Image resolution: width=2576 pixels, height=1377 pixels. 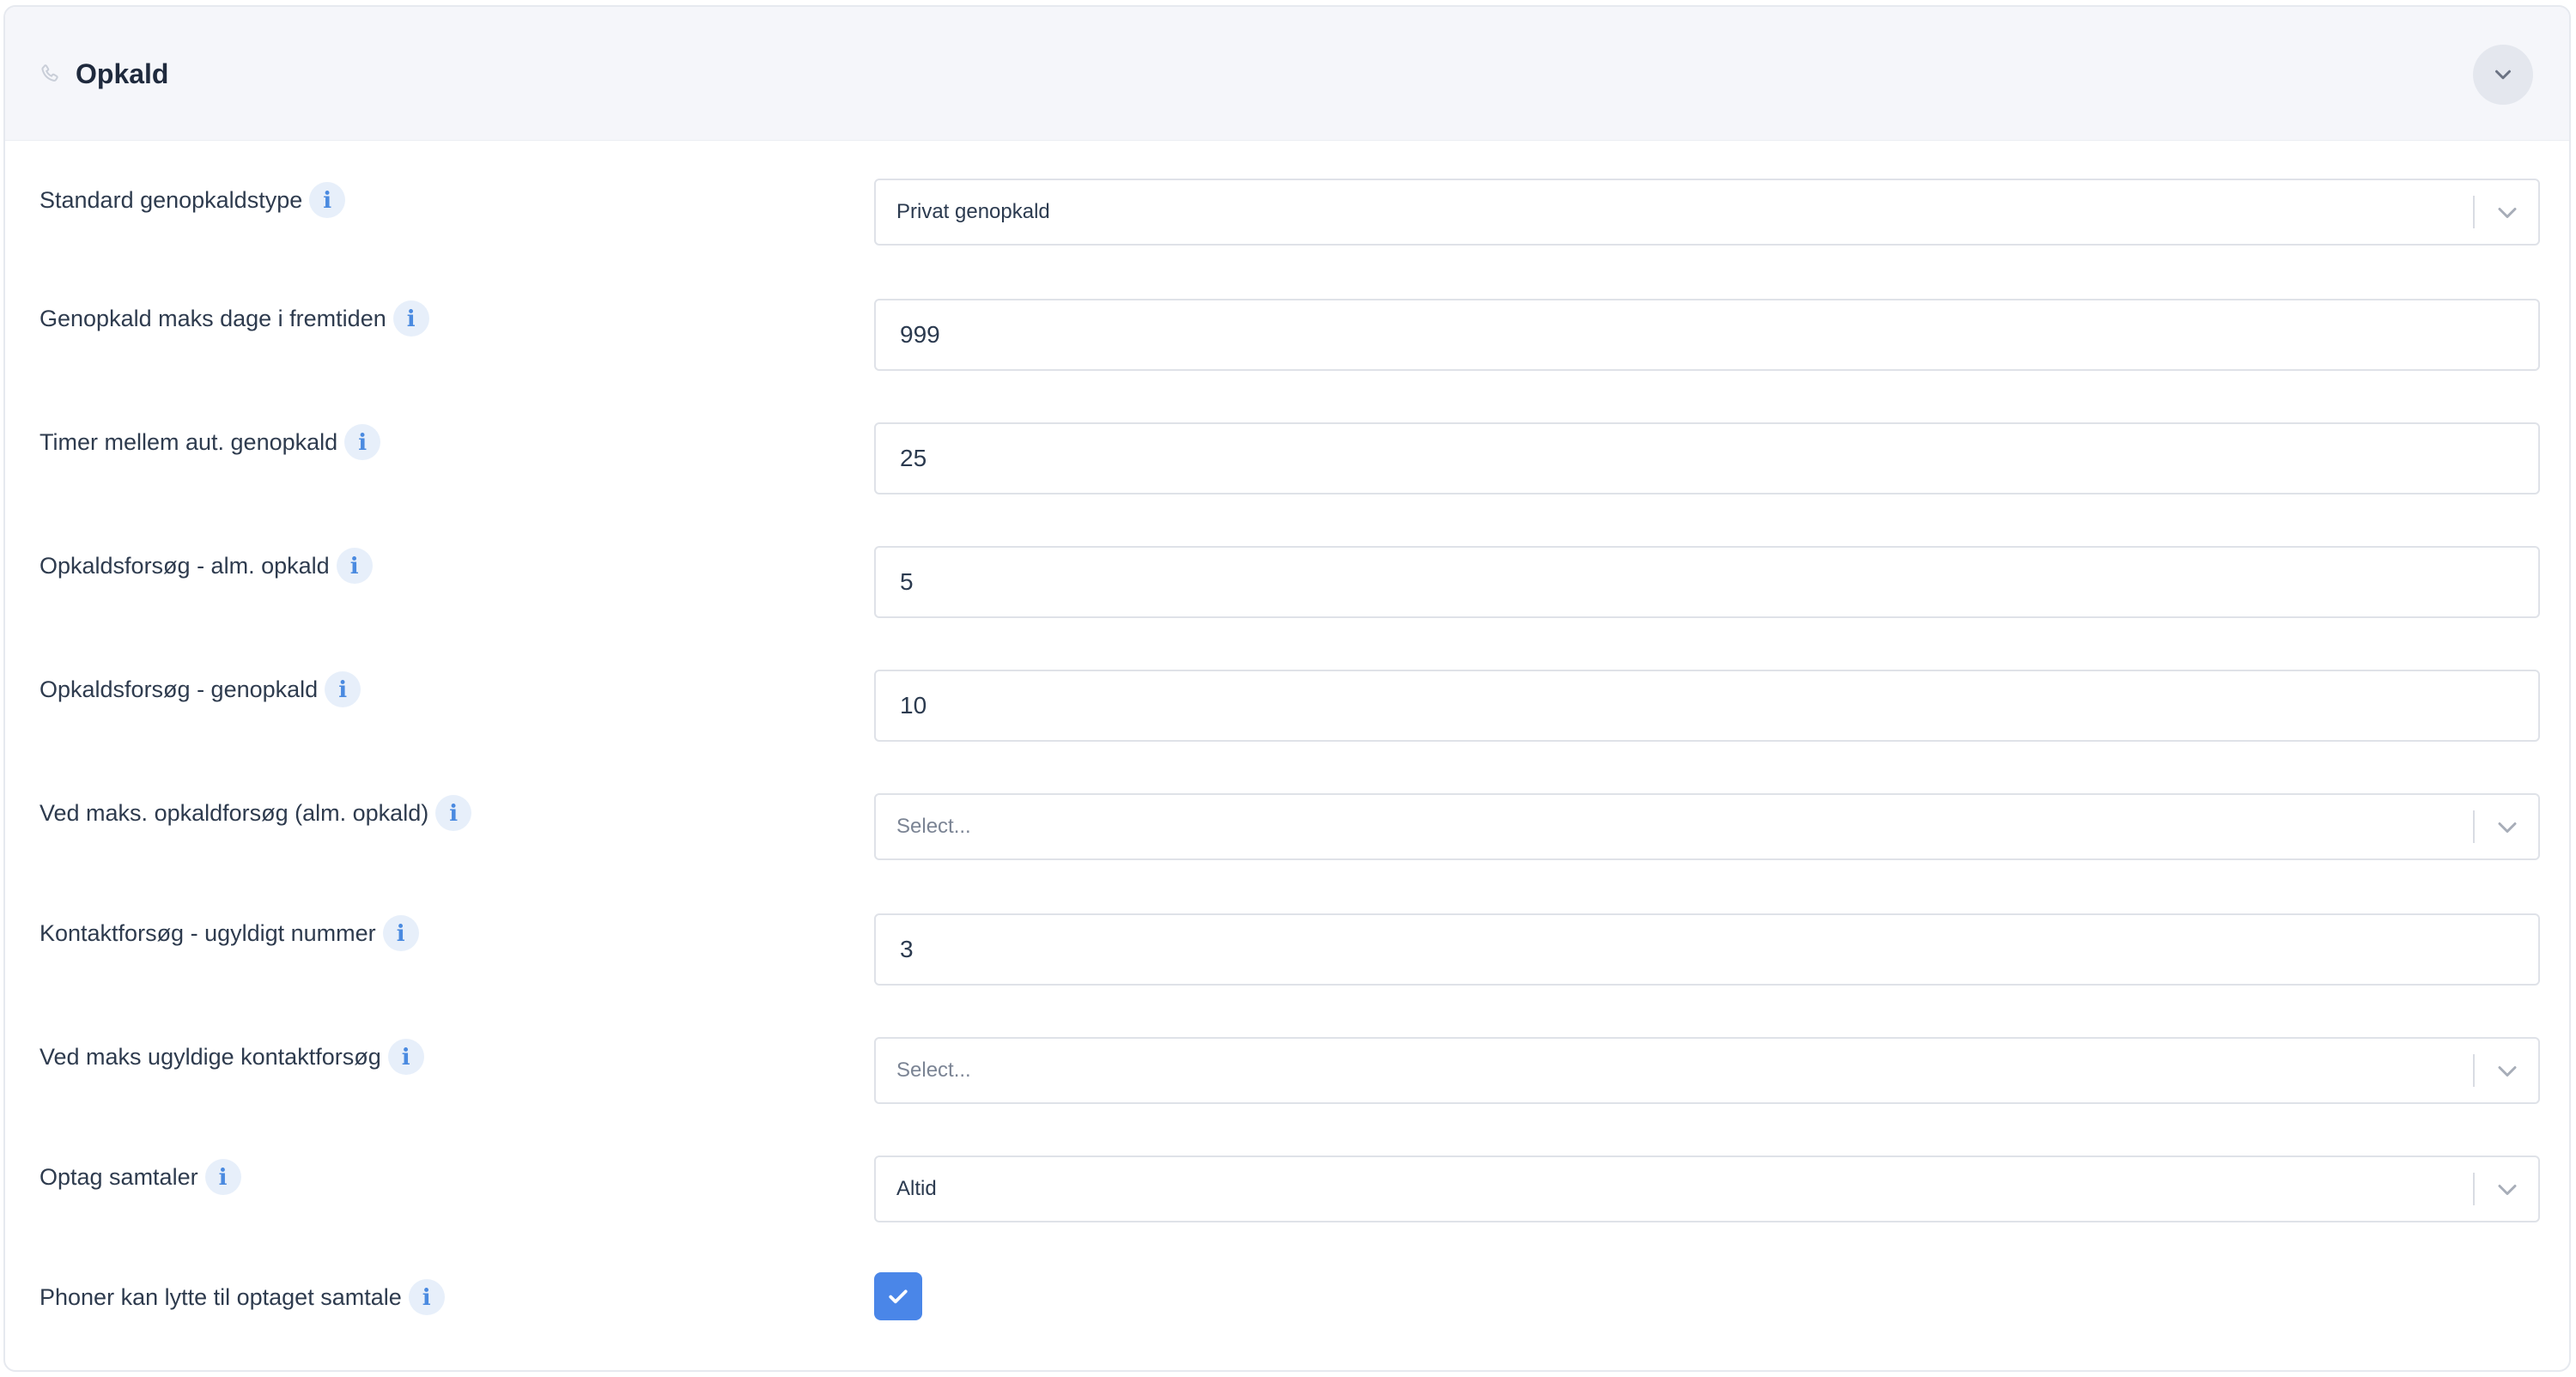 What do you see at coordinates (1707, 706) in the screenshot?
I see `opkaldsforsoeg-genopkald-input` at bounding box center [1707, 706].